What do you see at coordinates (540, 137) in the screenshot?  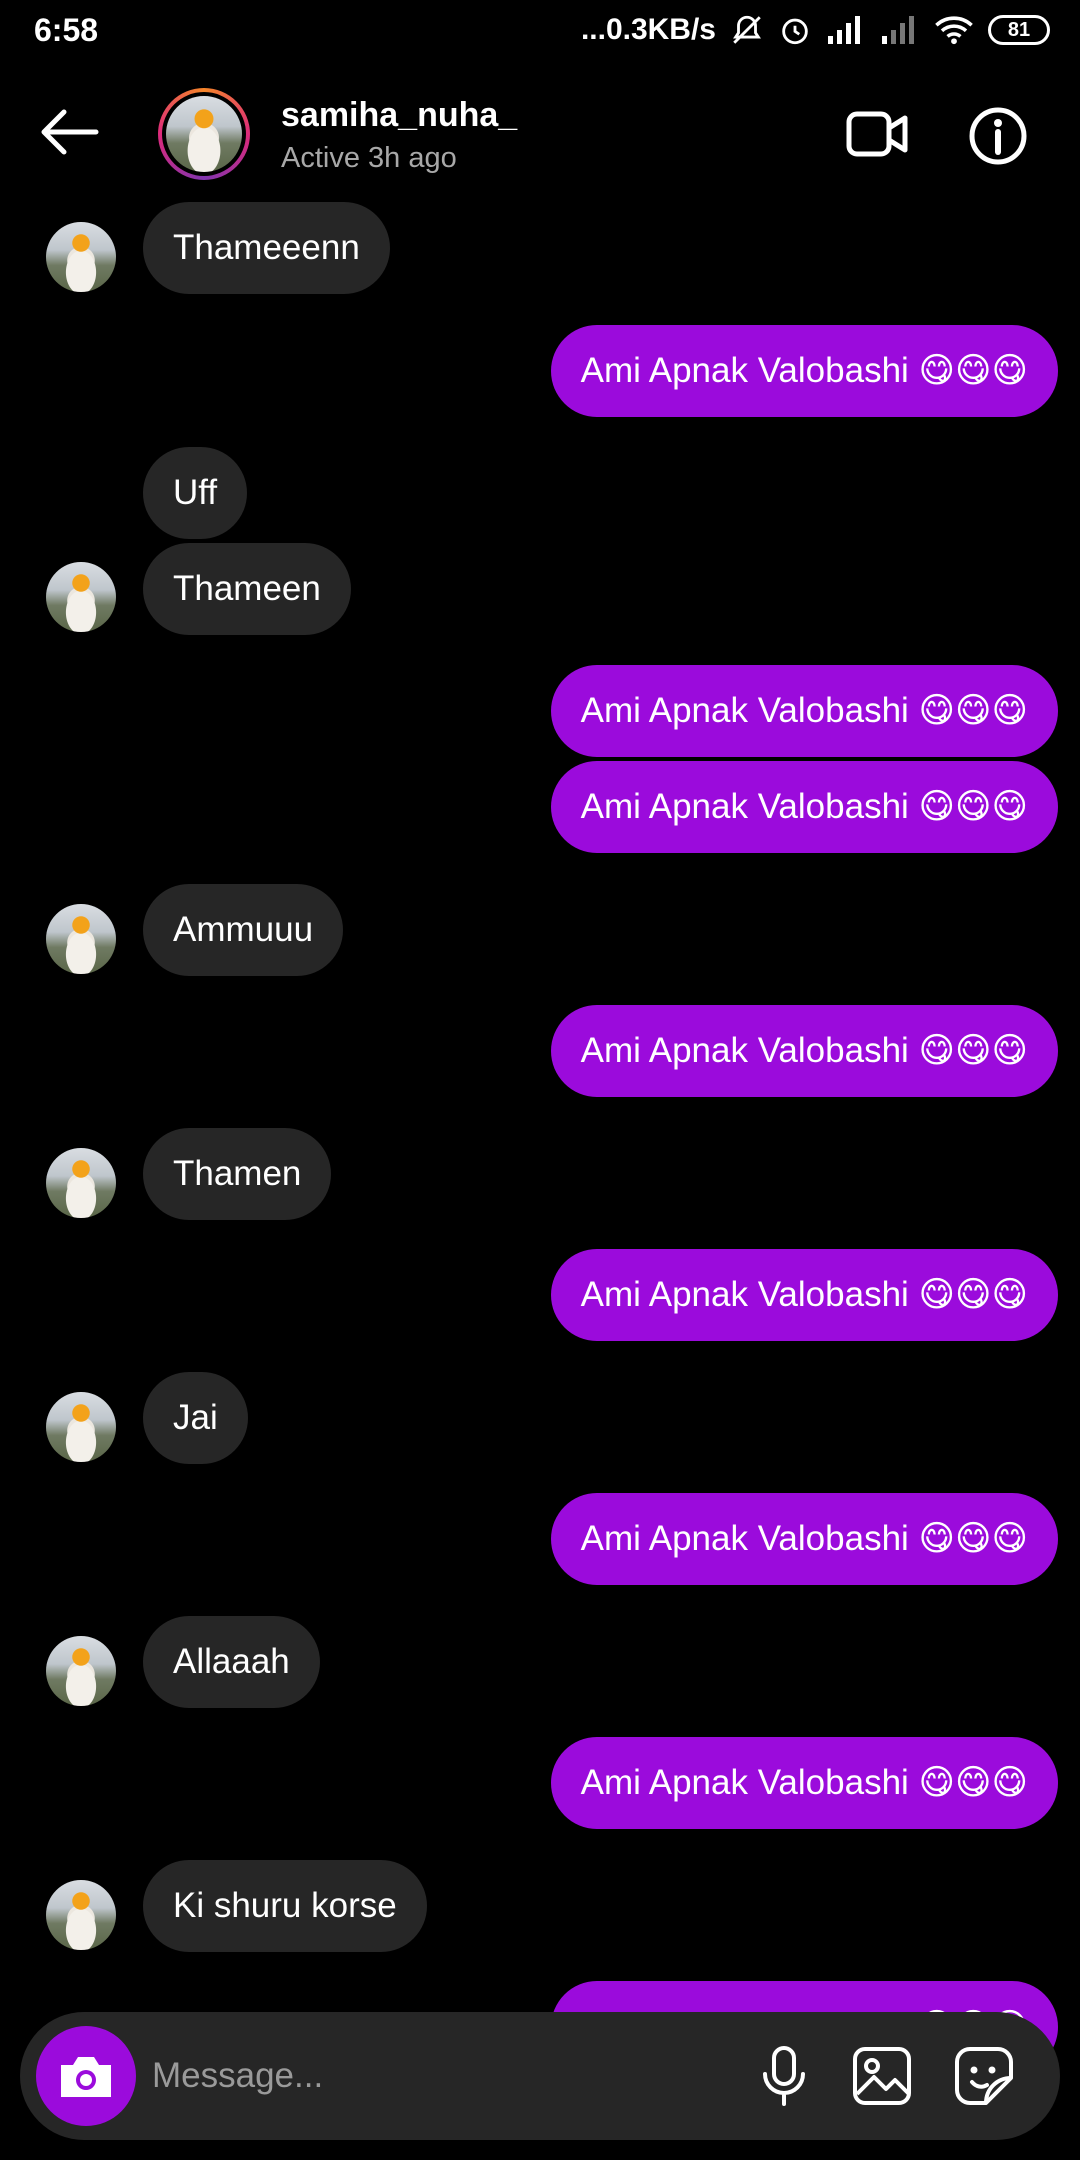 I see `chat-header: samiha_nuha_ Active 3h ago` at bounding box center [540, 137].